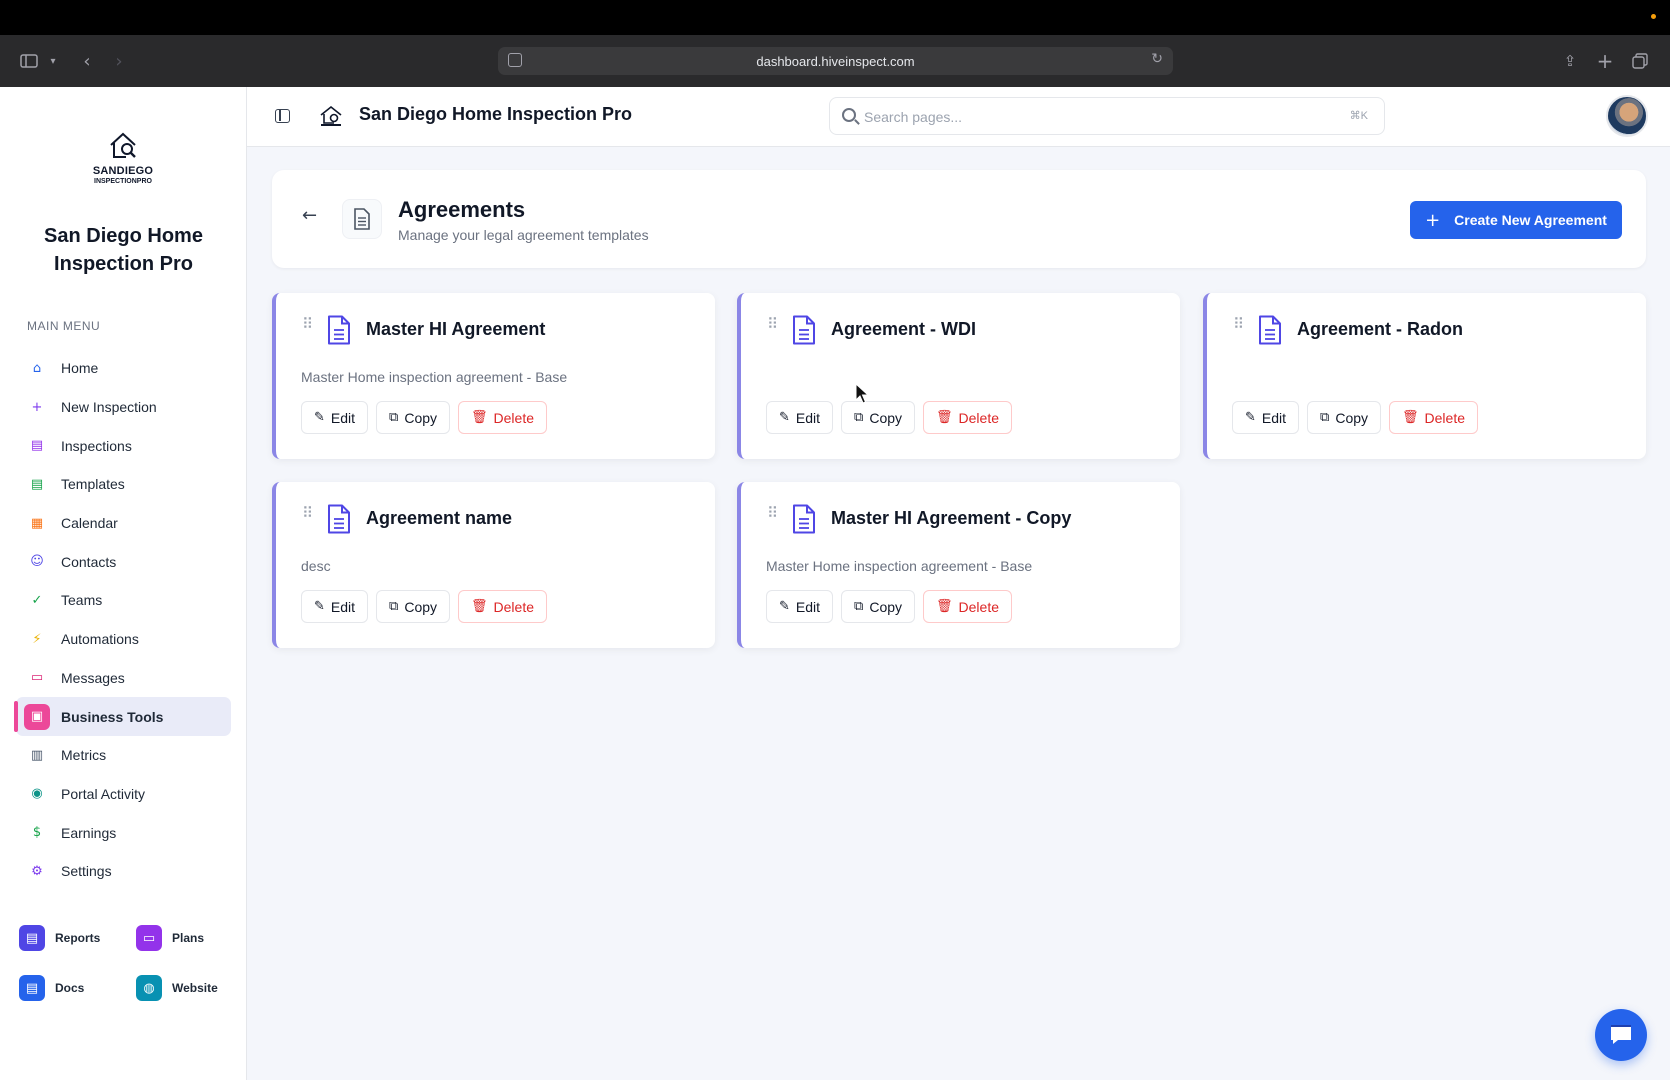 This screenshot has height=1080, width=1670. What do you see at coordinates (89, 523) in the screenshot?
I see `sidebar-item-label: Calendar` at bounding box center [89, 523].